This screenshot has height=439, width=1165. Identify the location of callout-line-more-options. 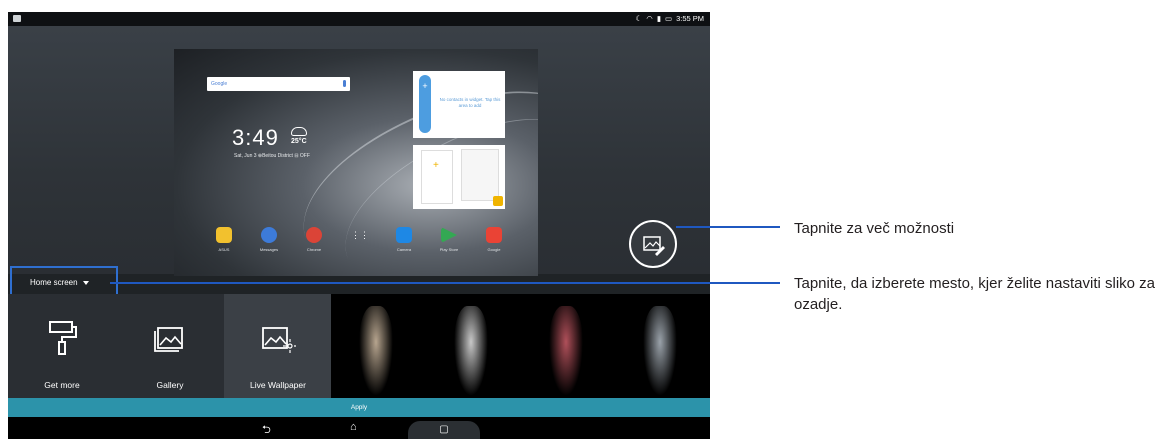
(728, 227).